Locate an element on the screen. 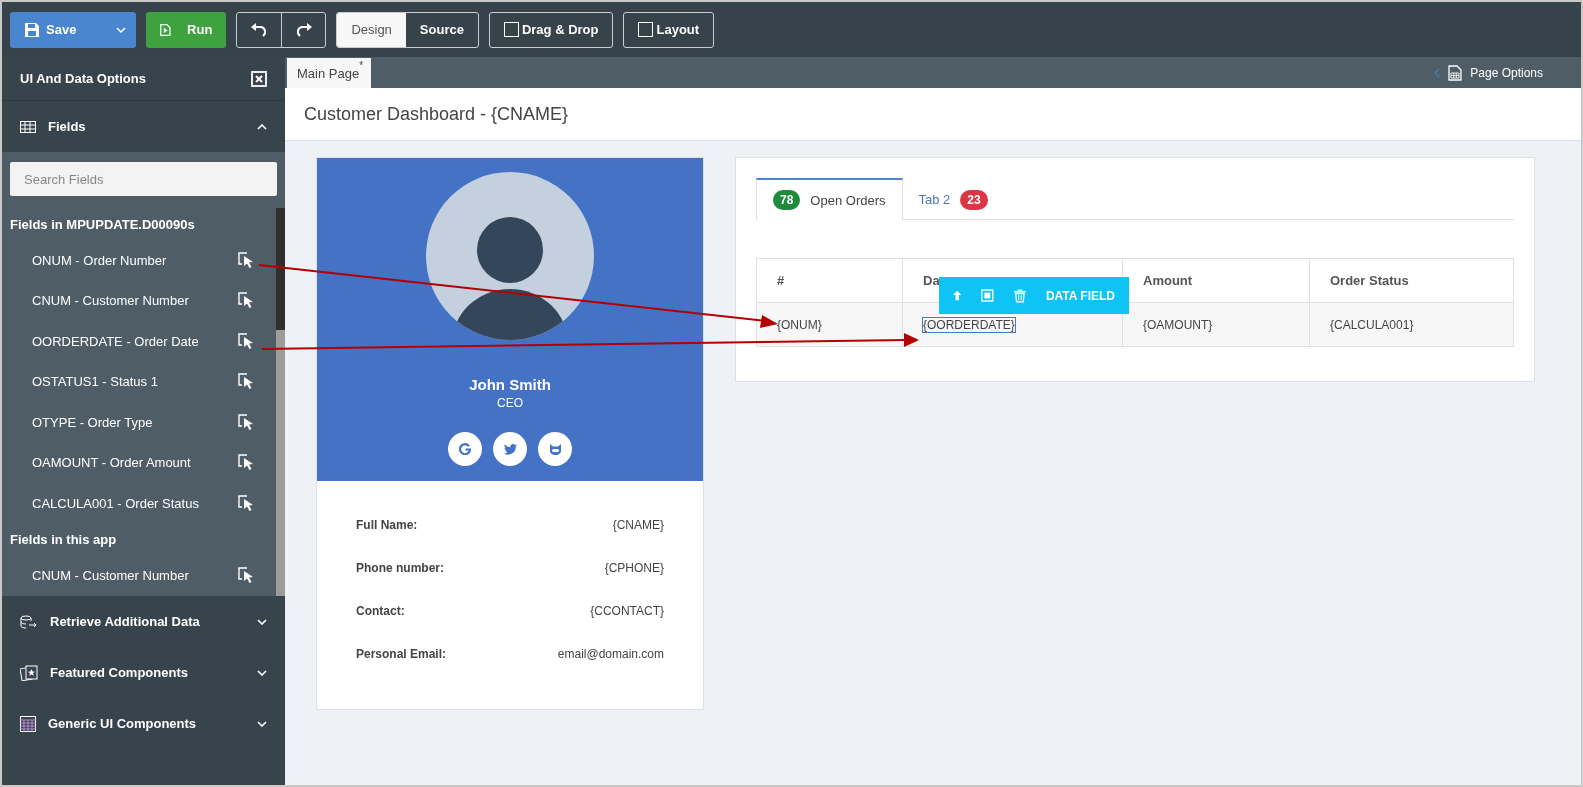 The image size is (1583, 787). g-icon is located at coordinates (465, 449).